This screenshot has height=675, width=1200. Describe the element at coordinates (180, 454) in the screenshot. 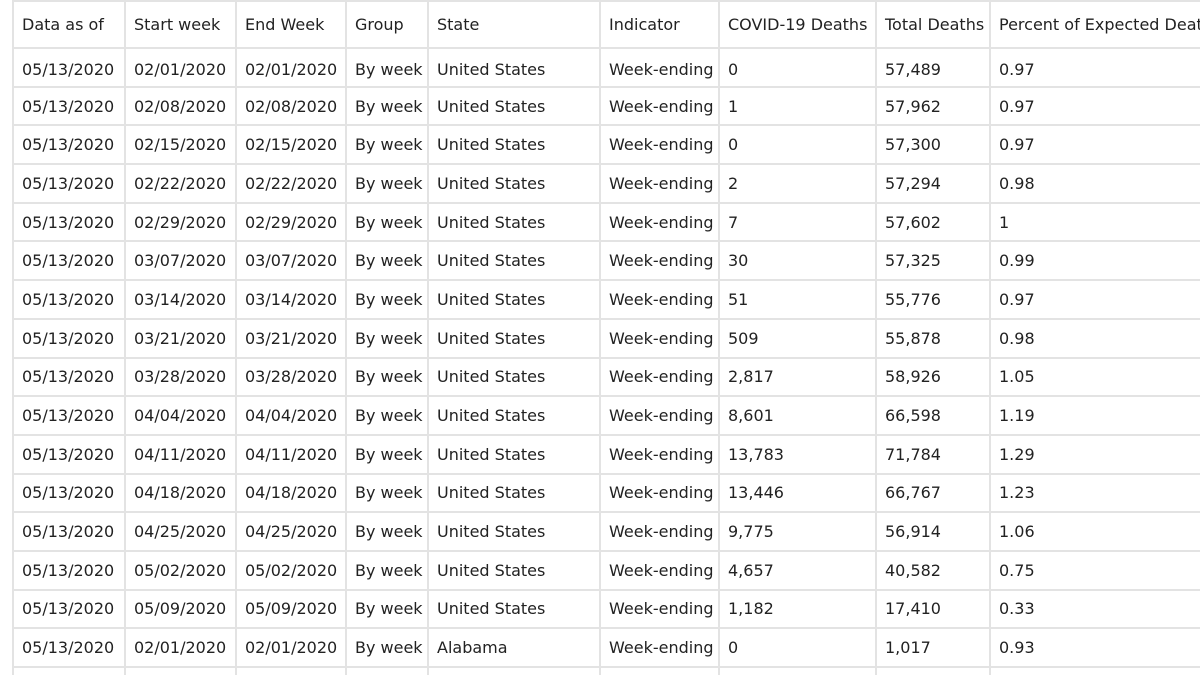

I see `cell-start-week: 04/11/2020` at that location.